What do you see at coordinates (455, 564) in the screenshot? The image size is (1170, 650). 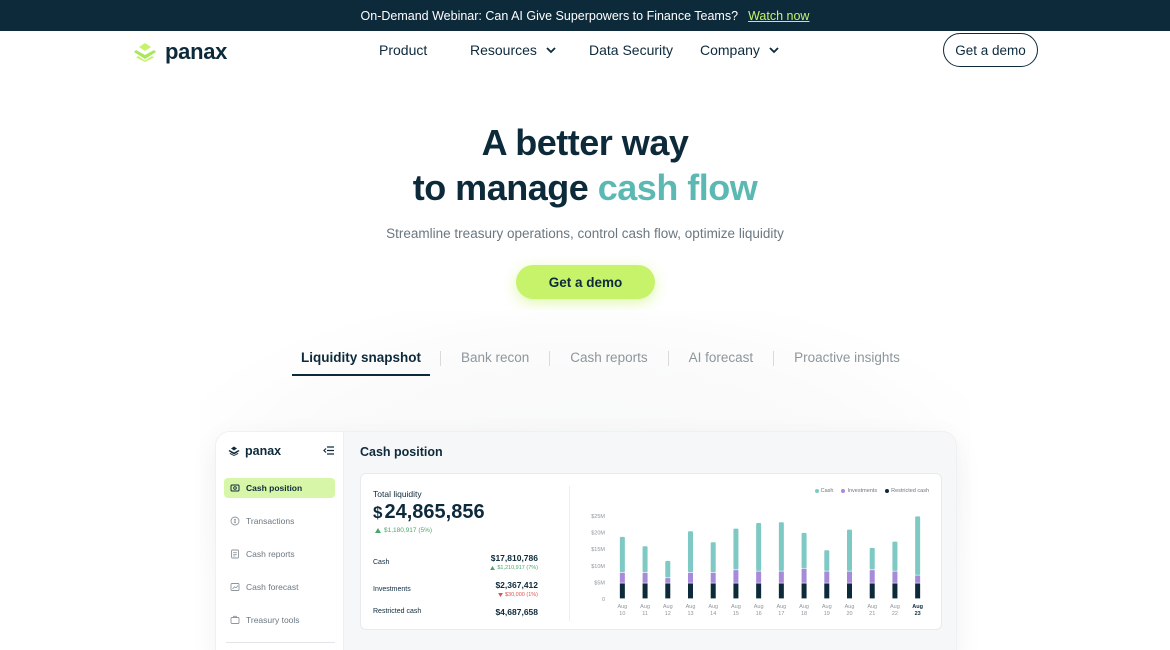 I see `breakdown-row-cash: Cash $17,810,786 $1,210,917 (7%)` at bounding box center [455, 564].